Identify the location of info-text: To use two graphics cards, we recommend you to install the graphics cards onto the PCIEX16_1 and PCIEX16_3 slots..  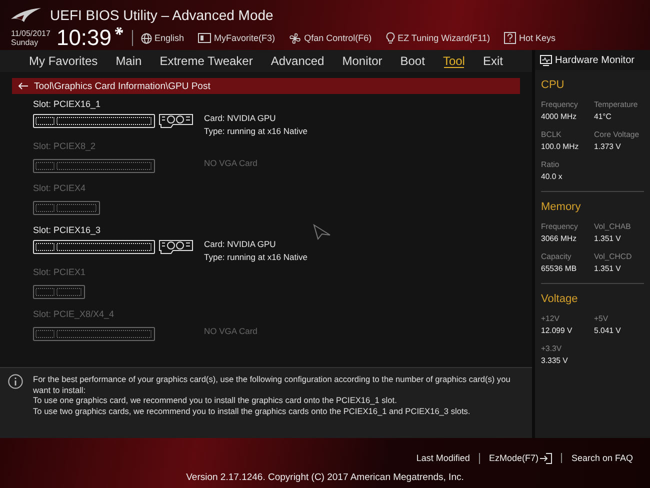
(252, 411).